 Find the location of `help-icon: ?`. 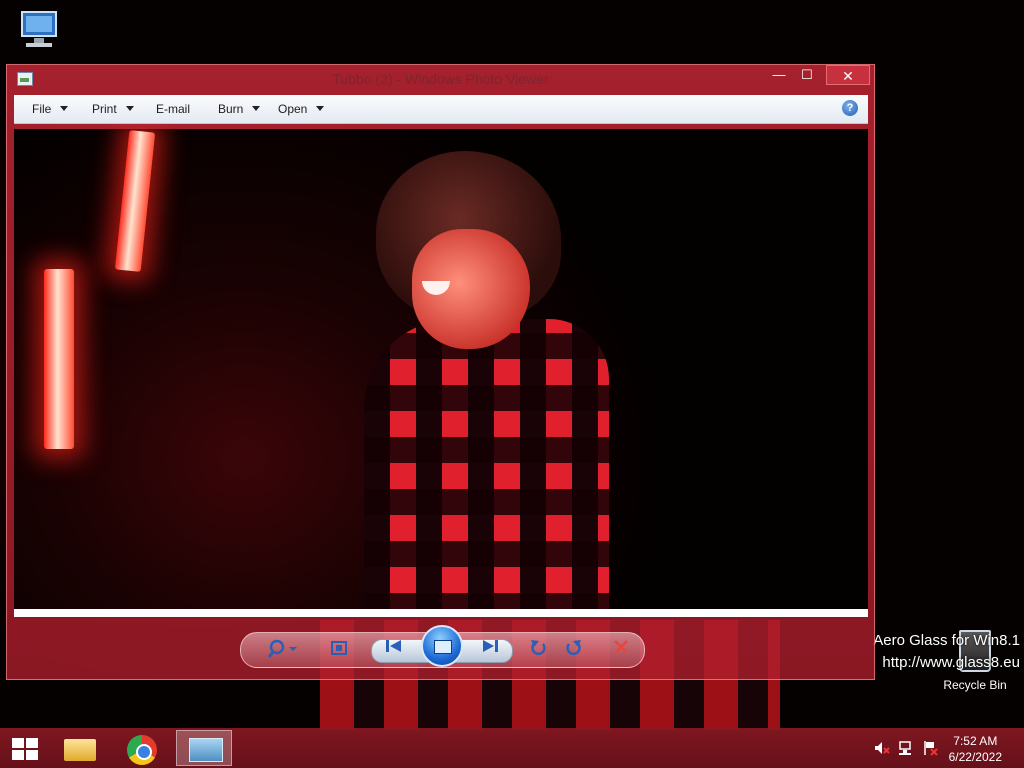

help-icon: ? is located at coordinates (850, 108).